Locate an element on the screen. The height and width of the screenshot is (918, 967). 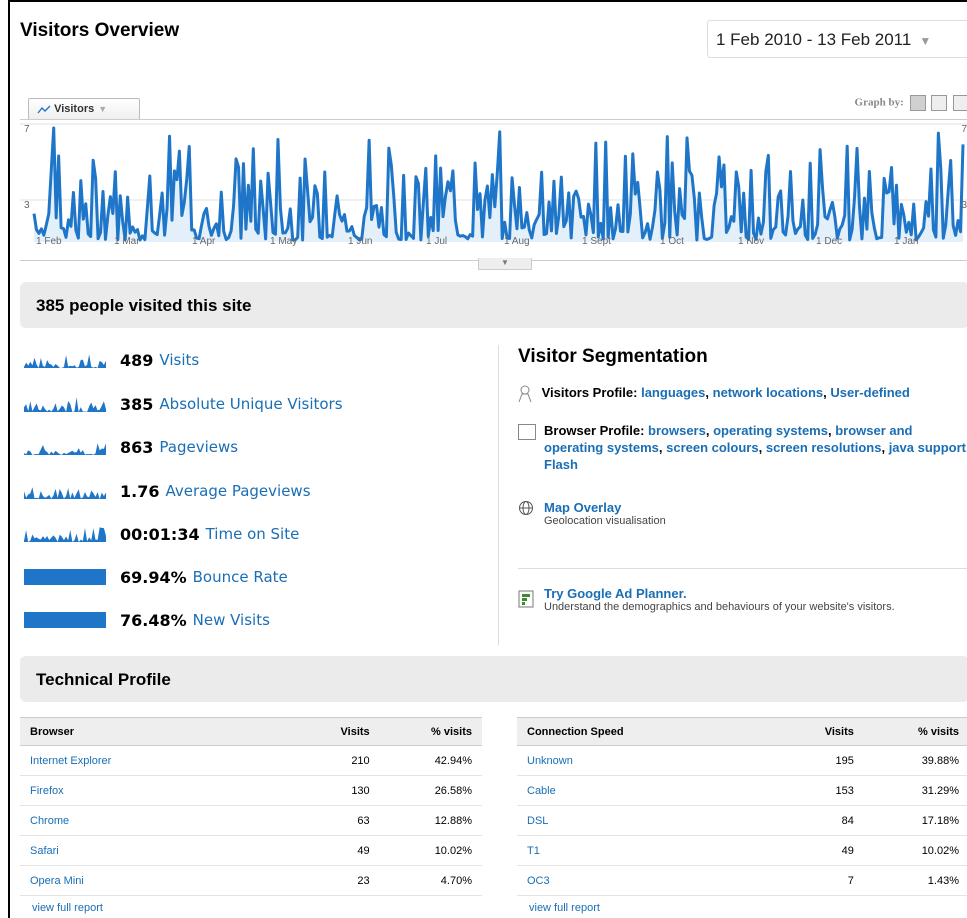
browser-link: Firefox is located at coordinates (47, 791).